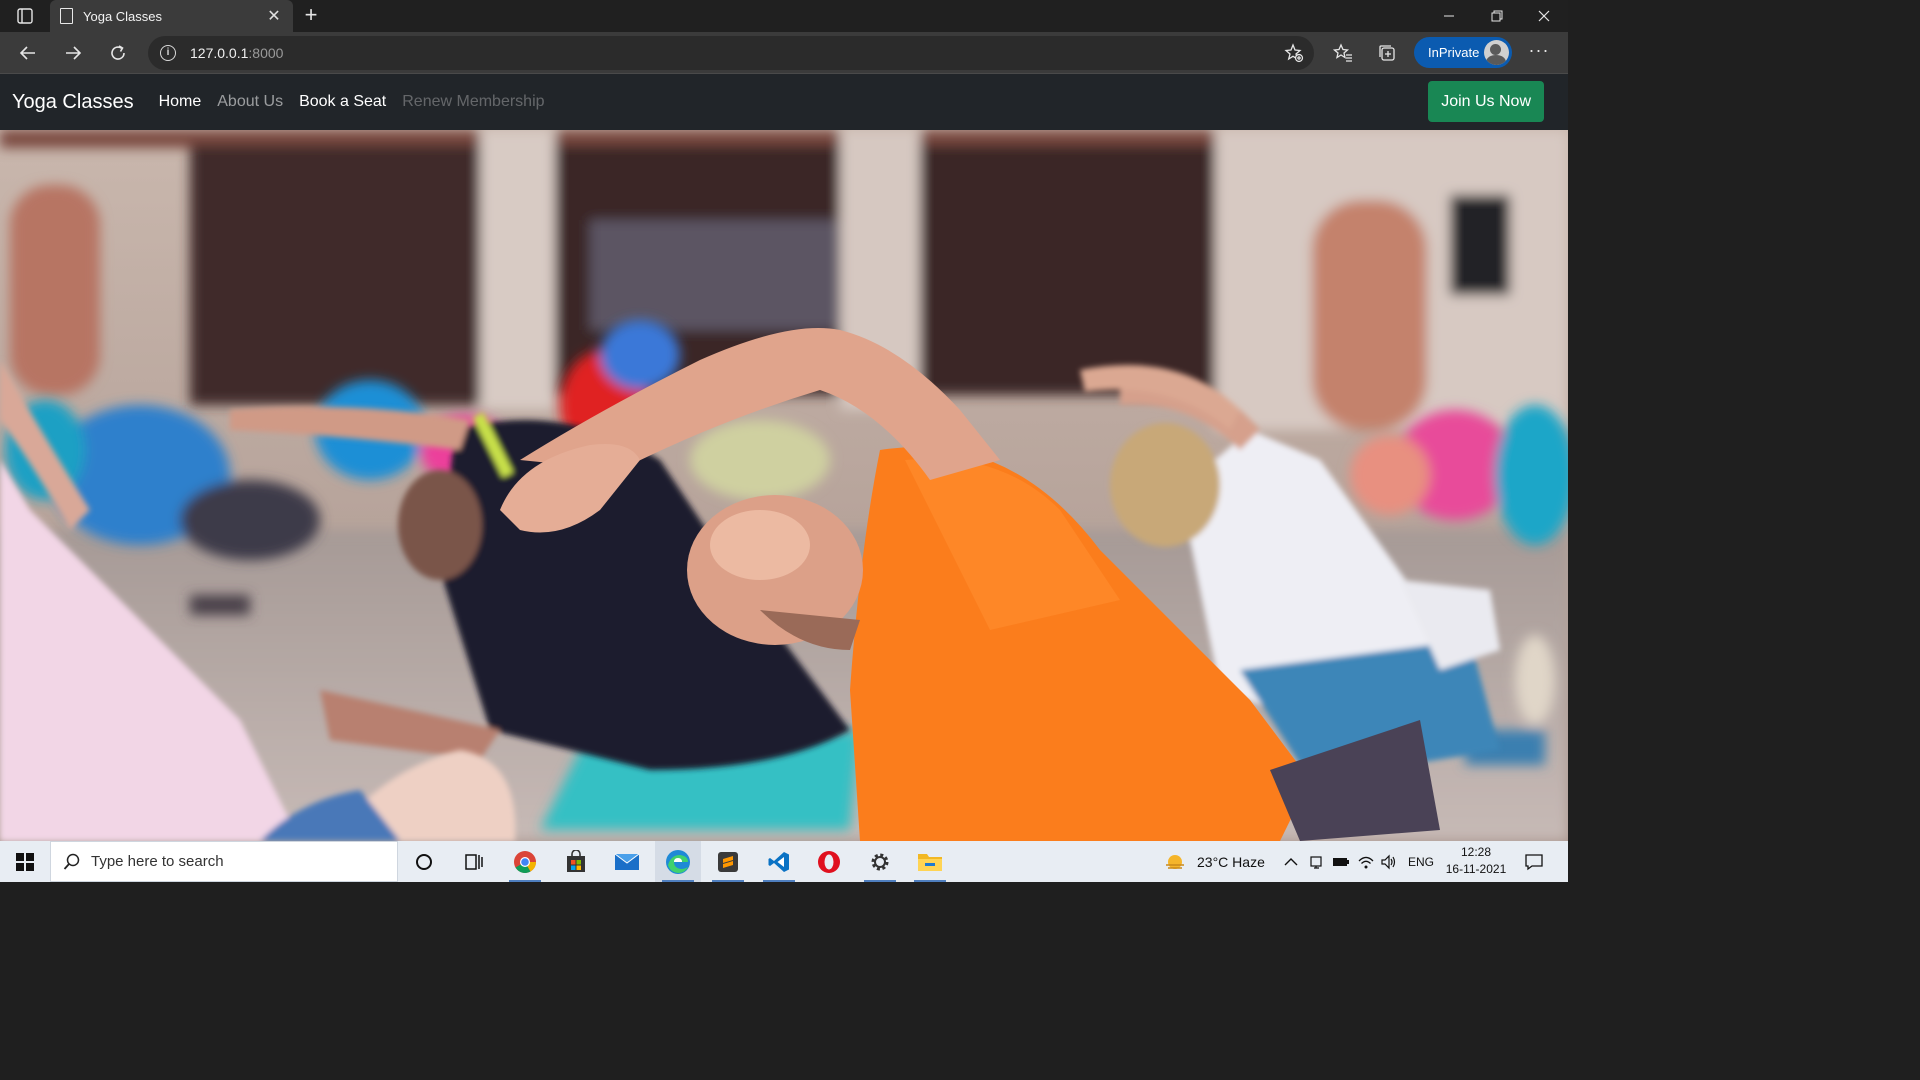 This screenshot has width=1920, height=1080. I want to click on add-favorite-icon, so click(1294, 53).